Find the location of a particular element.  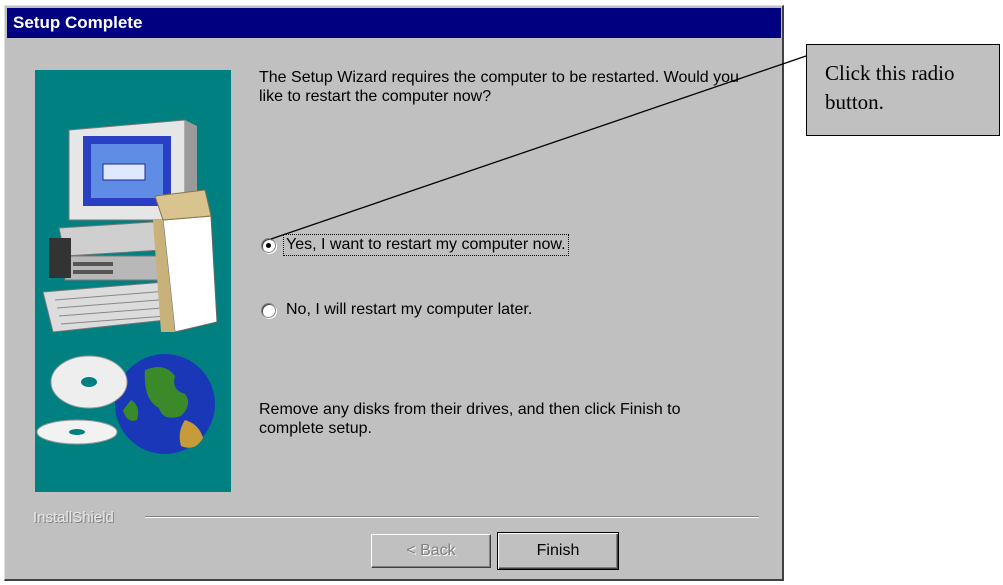

back-button: < Back is located at coordinates (431, 551).